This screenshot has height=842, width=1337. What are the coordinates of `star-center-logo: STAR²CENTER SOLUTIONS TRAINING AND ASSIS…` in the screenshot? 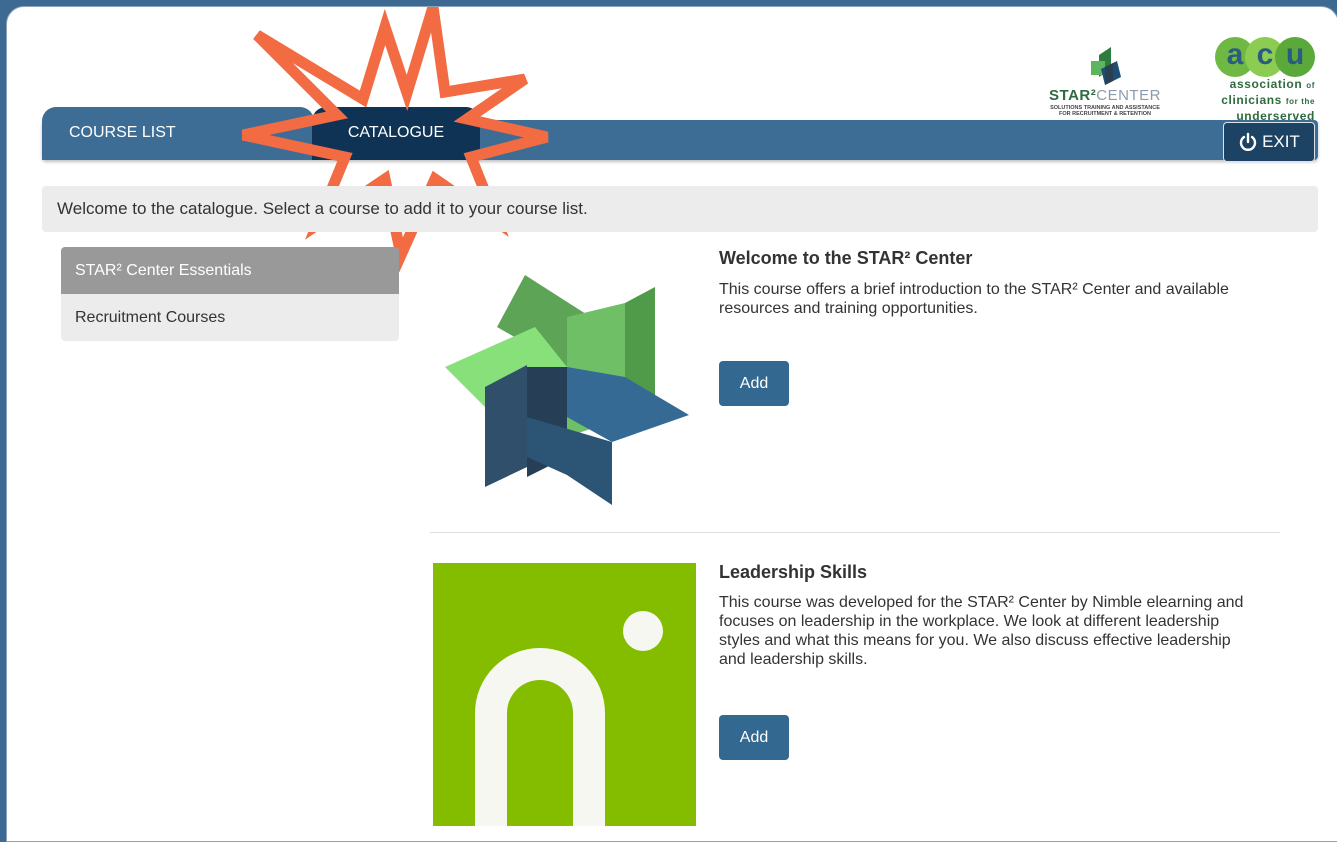 It's located at (1105, 85).